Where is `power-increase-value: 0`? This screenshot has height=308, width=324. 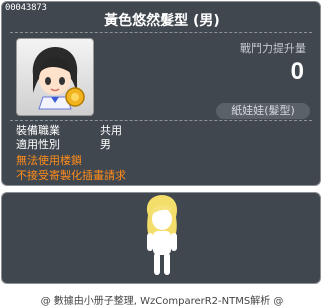 power-increase-value: 0 is located at coordinates (297, 71).